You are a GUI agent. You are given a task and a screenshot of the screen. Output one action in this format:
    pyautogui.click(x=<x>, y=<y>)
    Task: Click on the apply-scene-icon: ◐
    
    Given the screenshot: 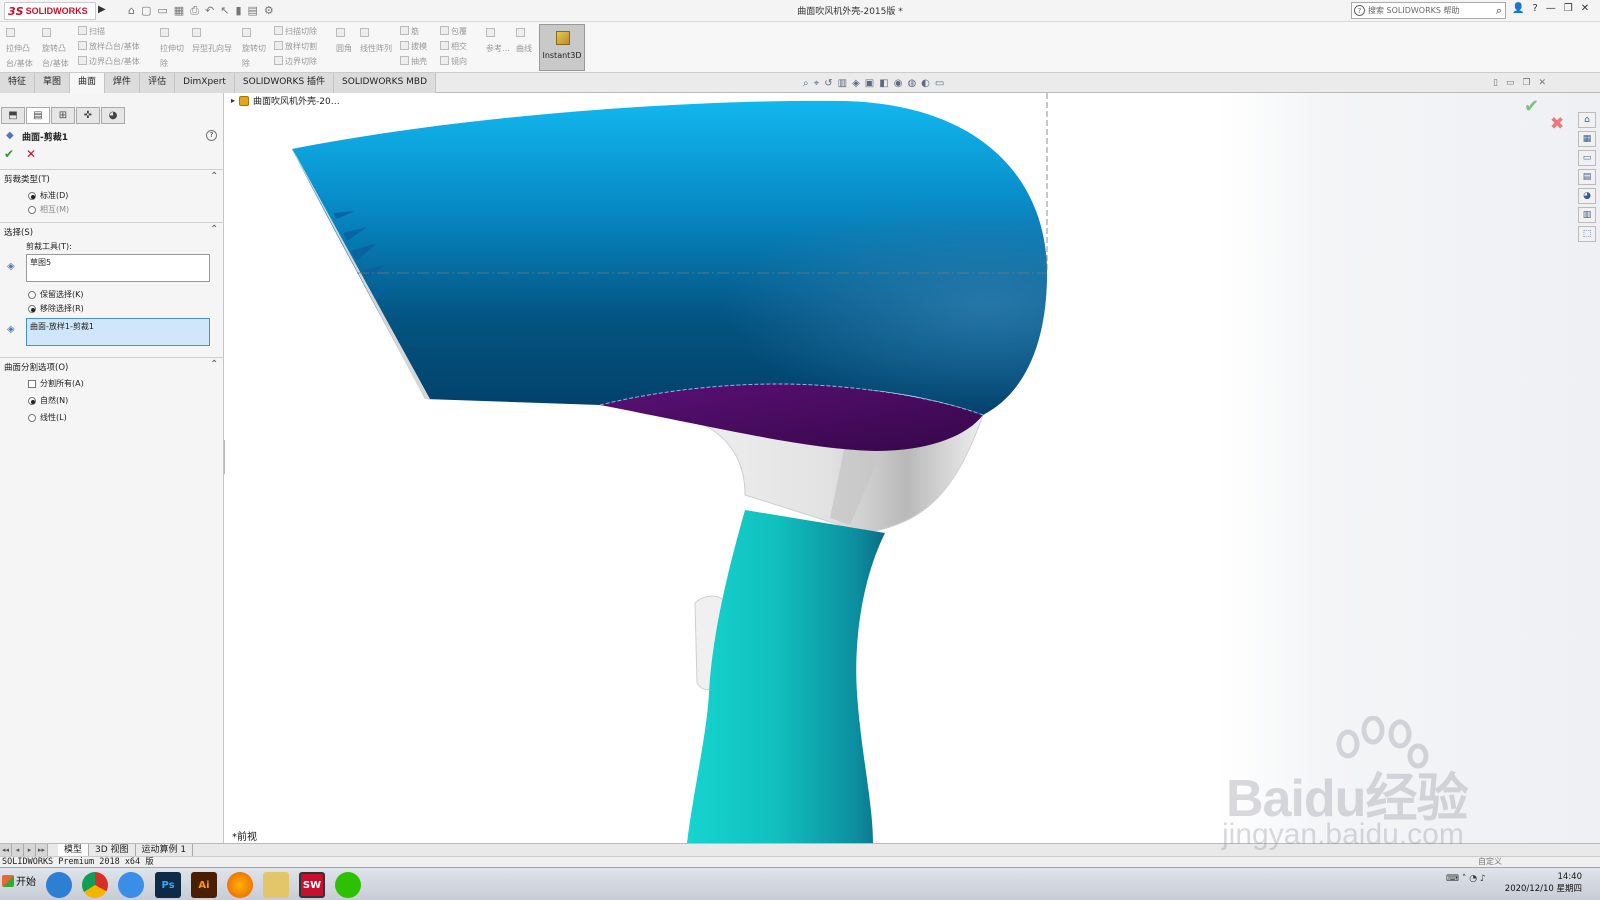 What is the action you would take?
    pyautogui.click(x=925, y=83)
    